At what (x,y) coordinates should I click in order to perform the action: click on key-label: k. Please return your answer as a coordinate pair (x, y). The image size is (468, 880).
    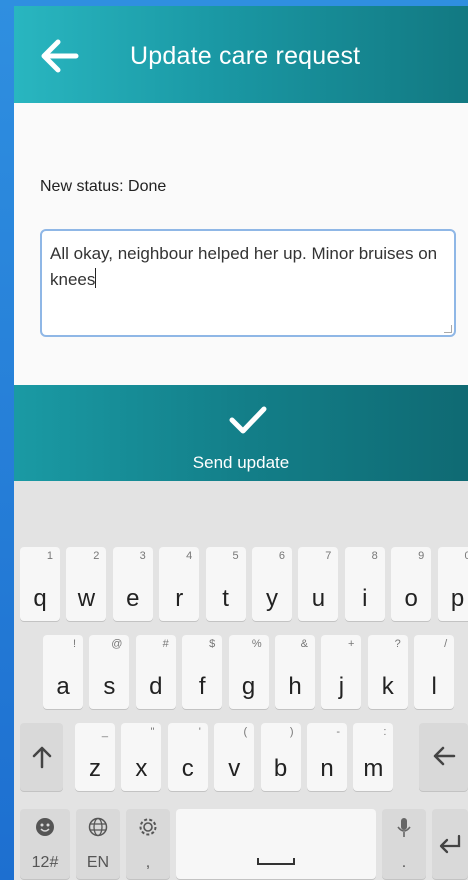
    Looking at the image, I should click on (387, 686).